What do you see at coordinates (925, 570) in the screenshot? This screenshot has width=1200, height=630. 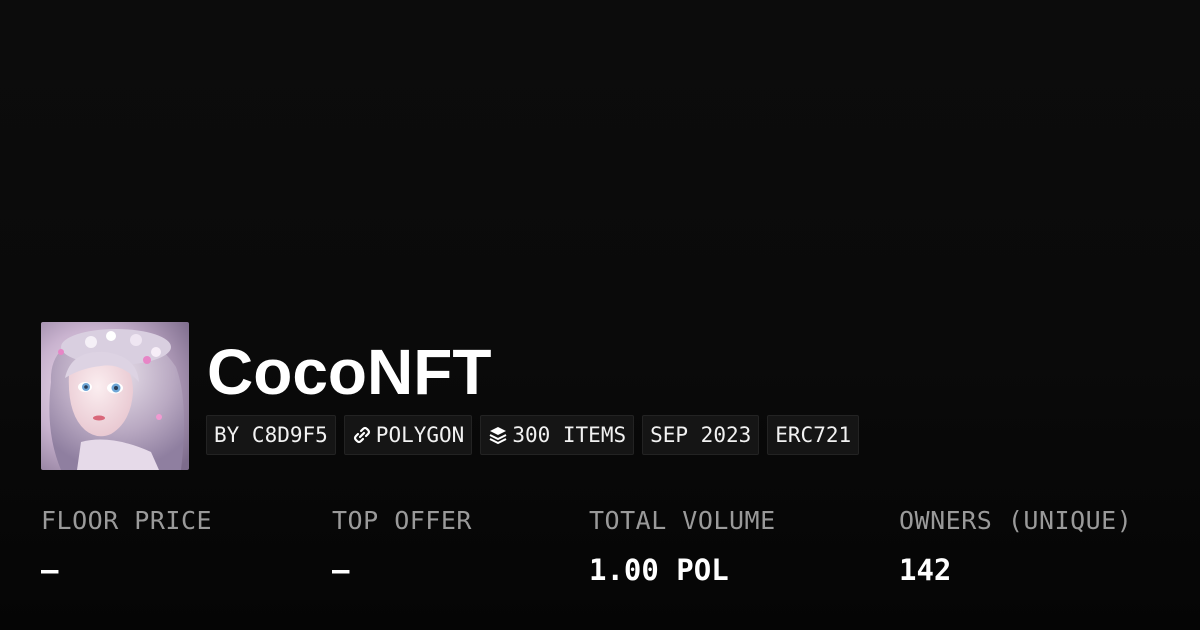 I see `stat-value: 142` at bounding box center [925, 570].